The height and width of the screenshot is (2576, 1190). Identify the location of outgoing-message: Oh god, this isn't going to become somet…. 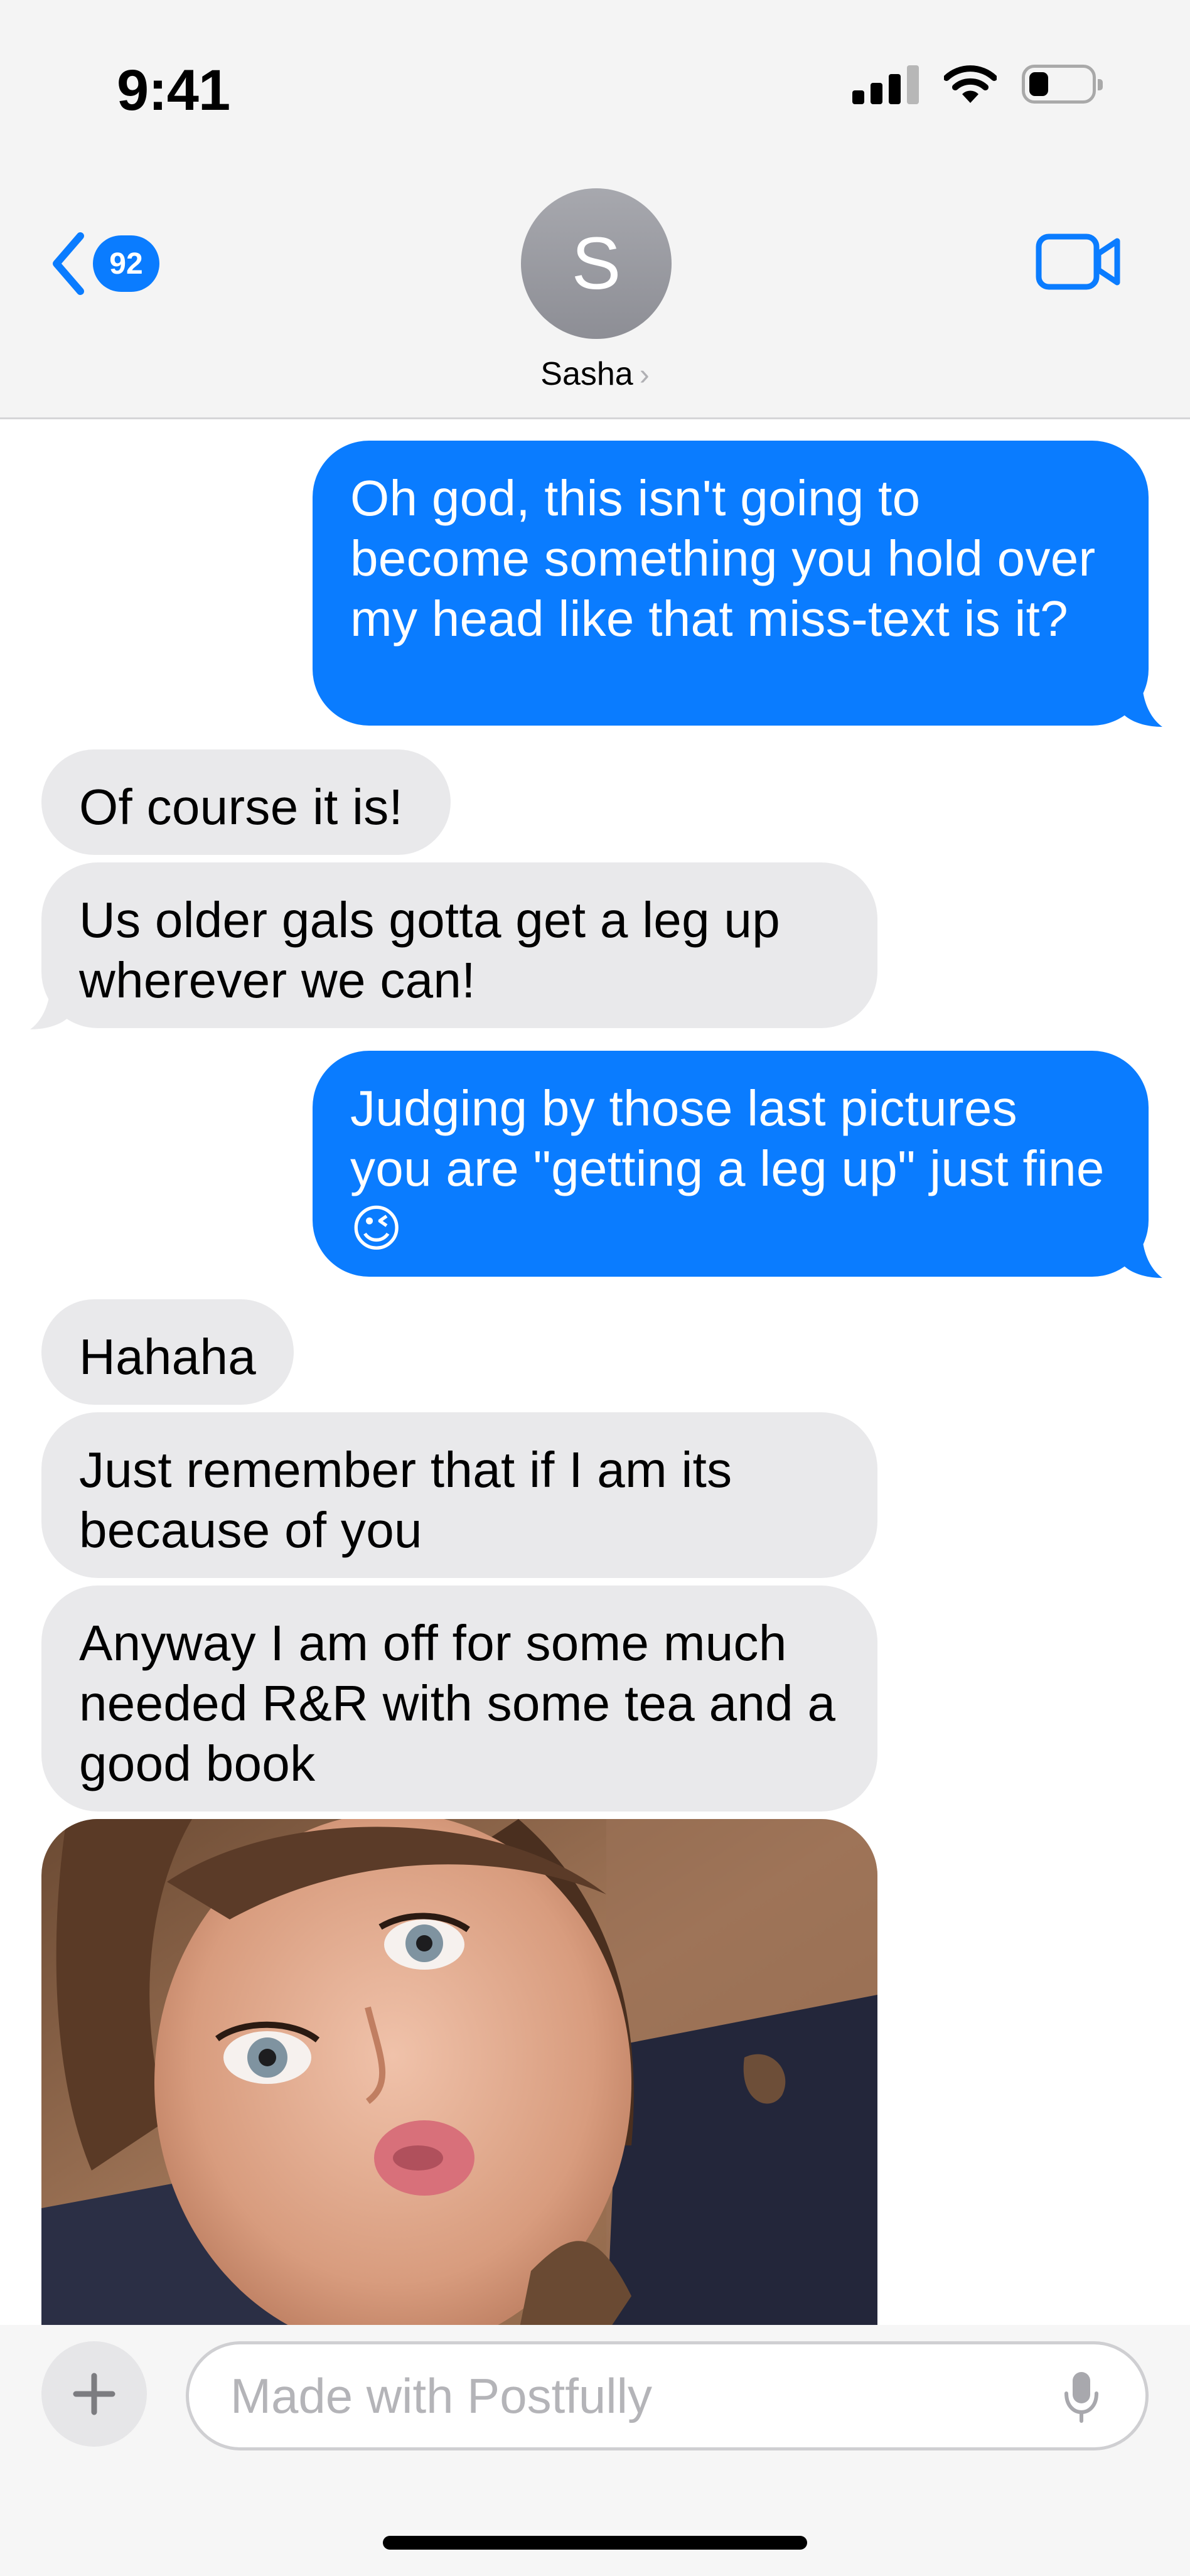
(731, 583).